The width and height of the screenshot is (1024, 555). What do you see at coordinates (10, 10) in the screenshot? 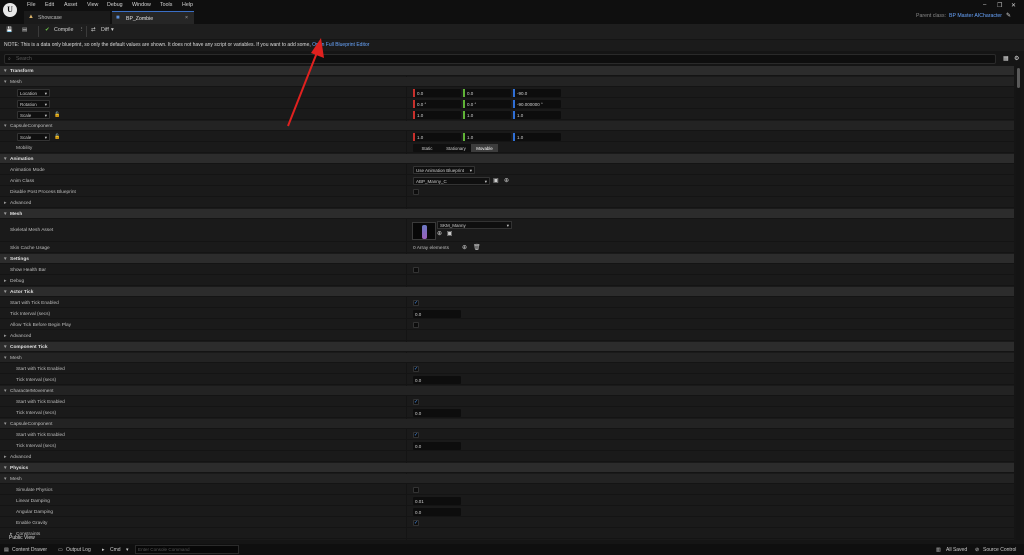
I see `unreal-logo-icon: U` at bounding box center [10, 10].